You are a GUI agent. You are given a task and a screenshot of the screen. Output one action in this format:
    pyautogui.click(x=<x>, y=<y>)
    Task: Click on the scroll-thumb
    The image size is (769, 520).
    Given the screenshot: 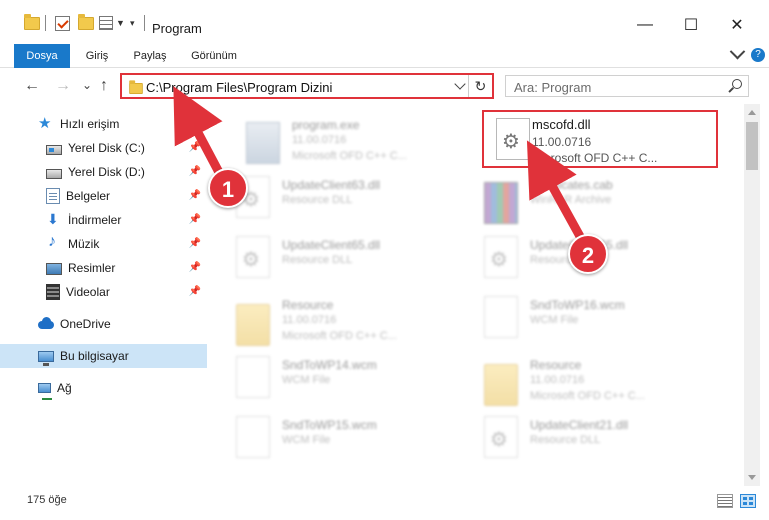 What is the action you would take?
    pyautogui.click(x=752, y=146)
    